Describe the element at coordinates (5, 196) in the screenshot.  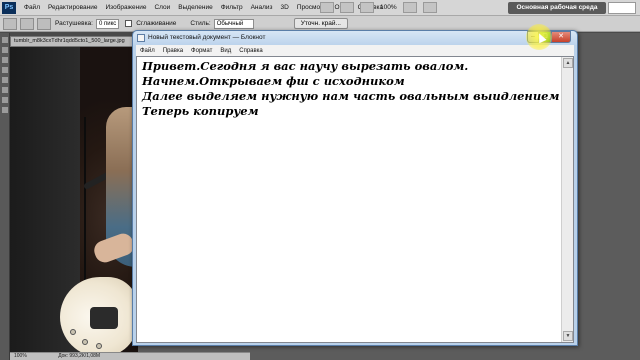
I see `tools-panel` at that location.